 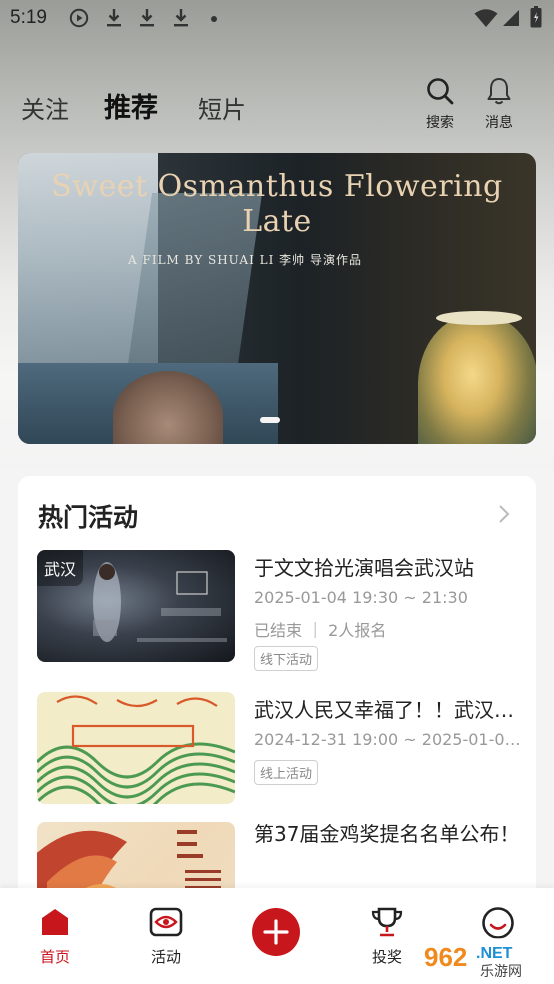 What do you see at coordinates (222, 107) in the screenshot?
I see `tab-shorts: 短片` at bounding box center [222, 107].